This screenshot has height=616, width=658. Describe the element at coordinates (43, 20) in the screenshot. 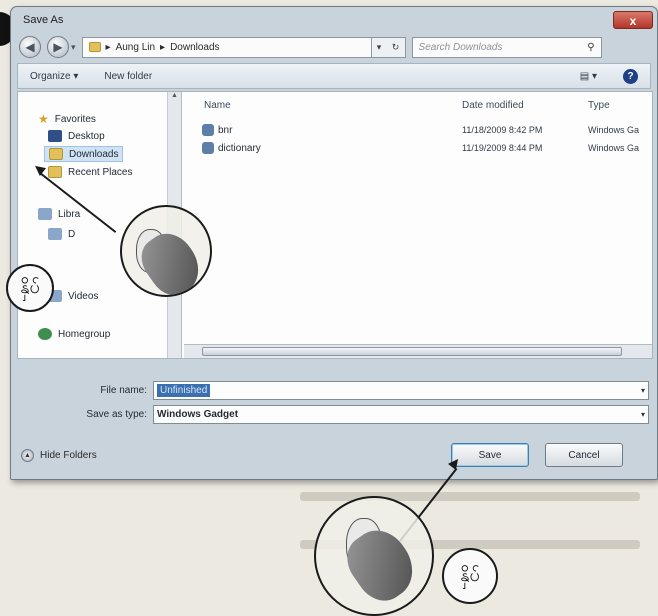

I see `window-title: Save As` at that location.